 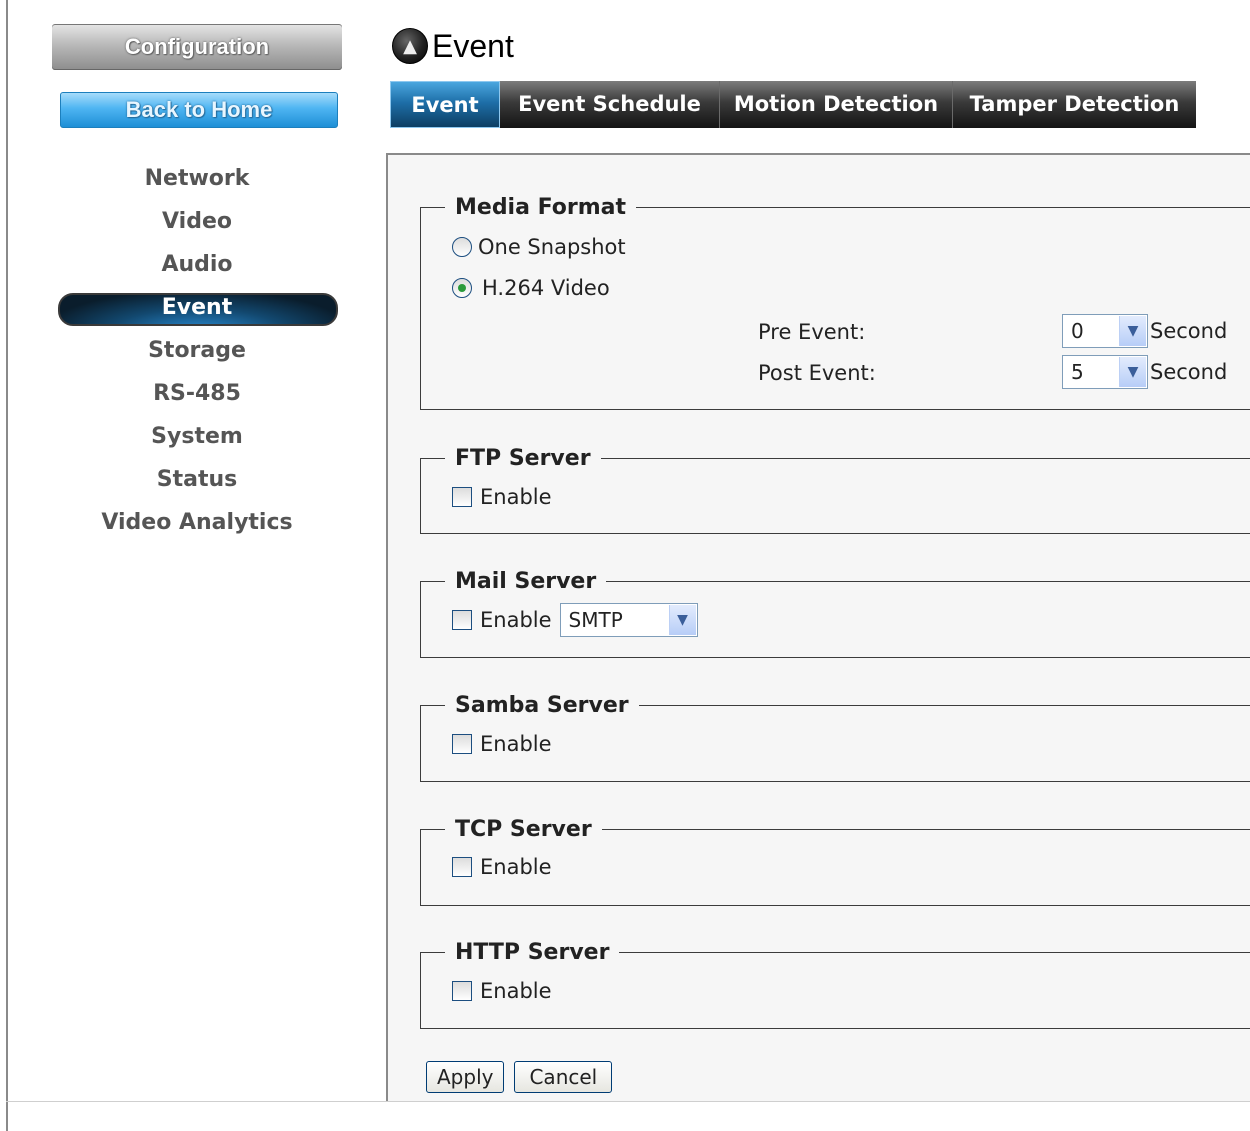 What do you see at coordinates (462, 744) in the screenshot?
I see `samba-enable-checkbox` at bounding box center [462, 744].